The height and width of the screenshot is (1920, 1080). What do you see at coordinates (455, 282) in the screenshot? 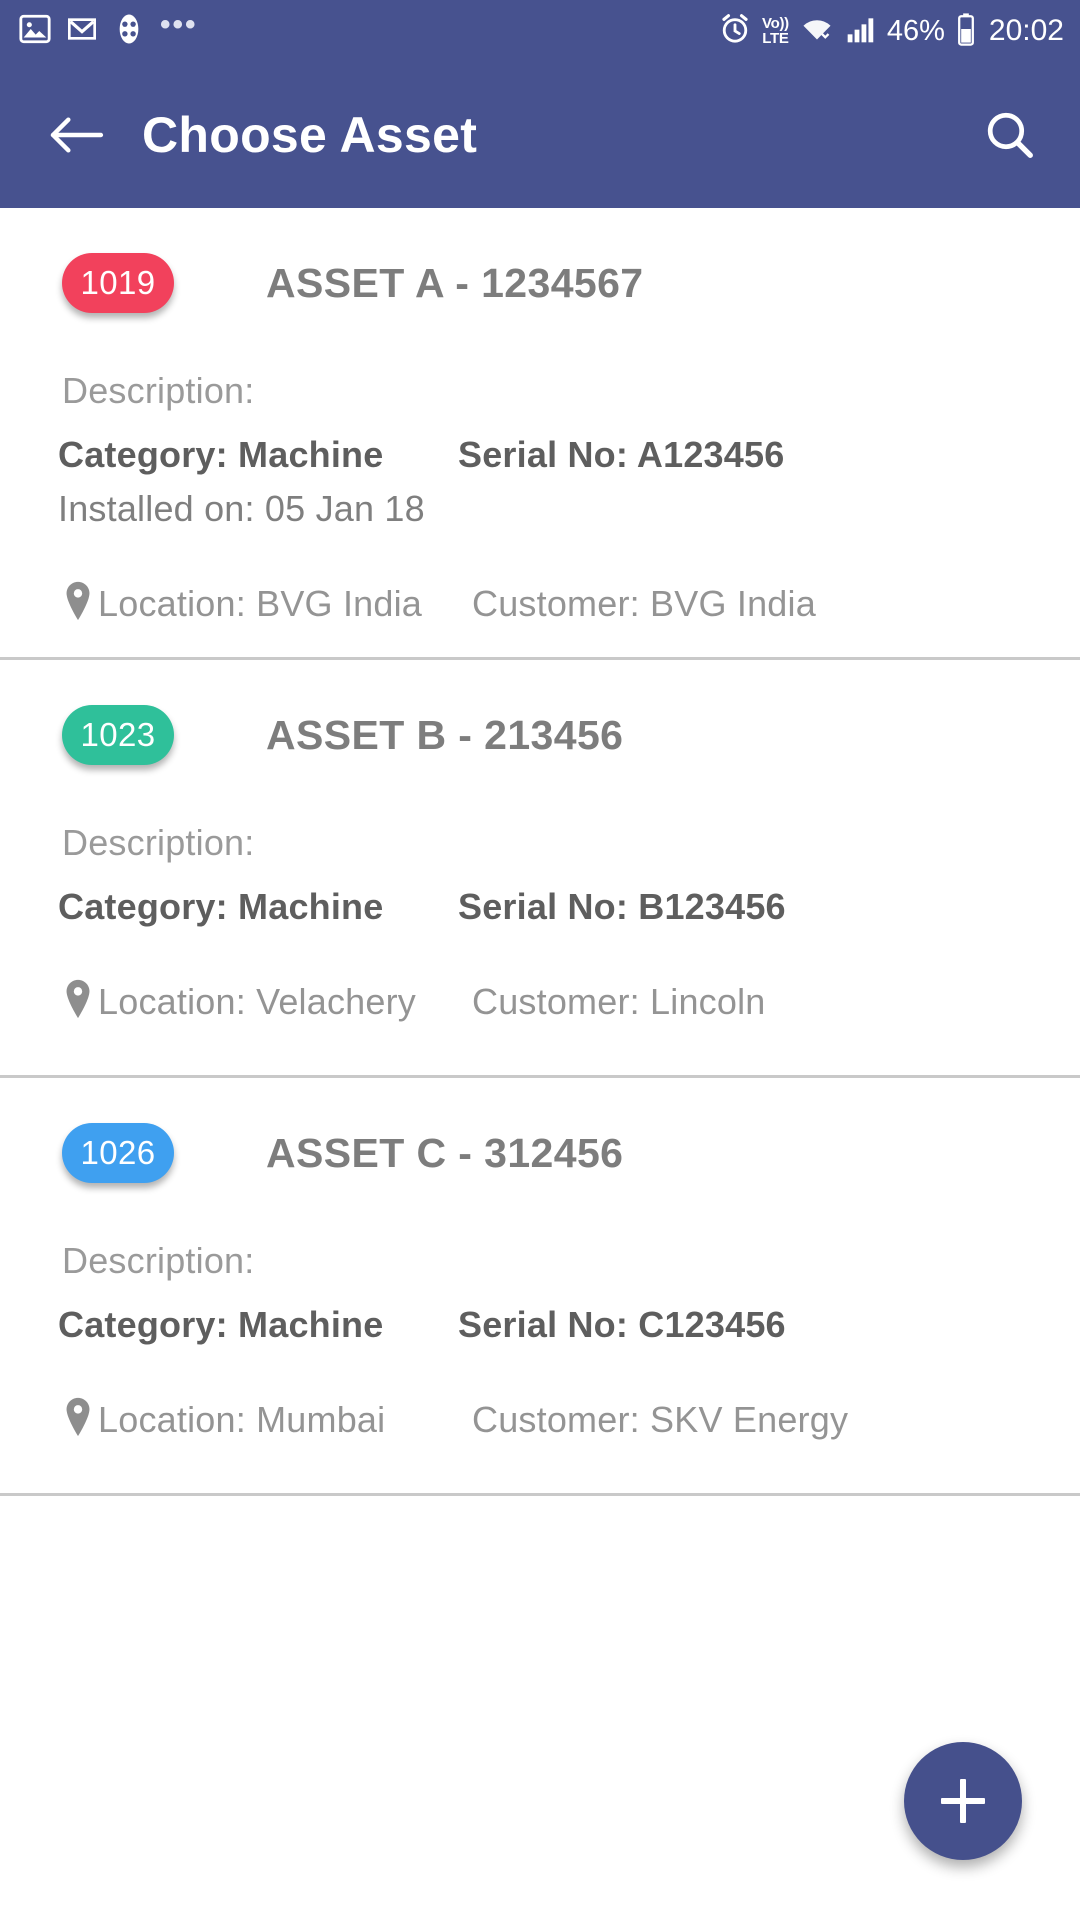
I see `asset-title: ASSET A - 1234567` at bounding box center [455, 282].